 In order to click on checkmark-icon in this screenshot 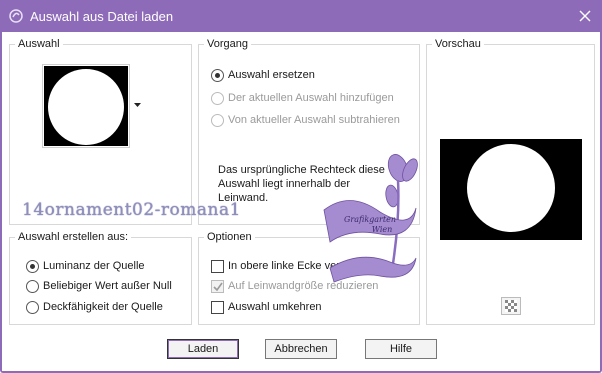, I will do `click(218, 286)`.